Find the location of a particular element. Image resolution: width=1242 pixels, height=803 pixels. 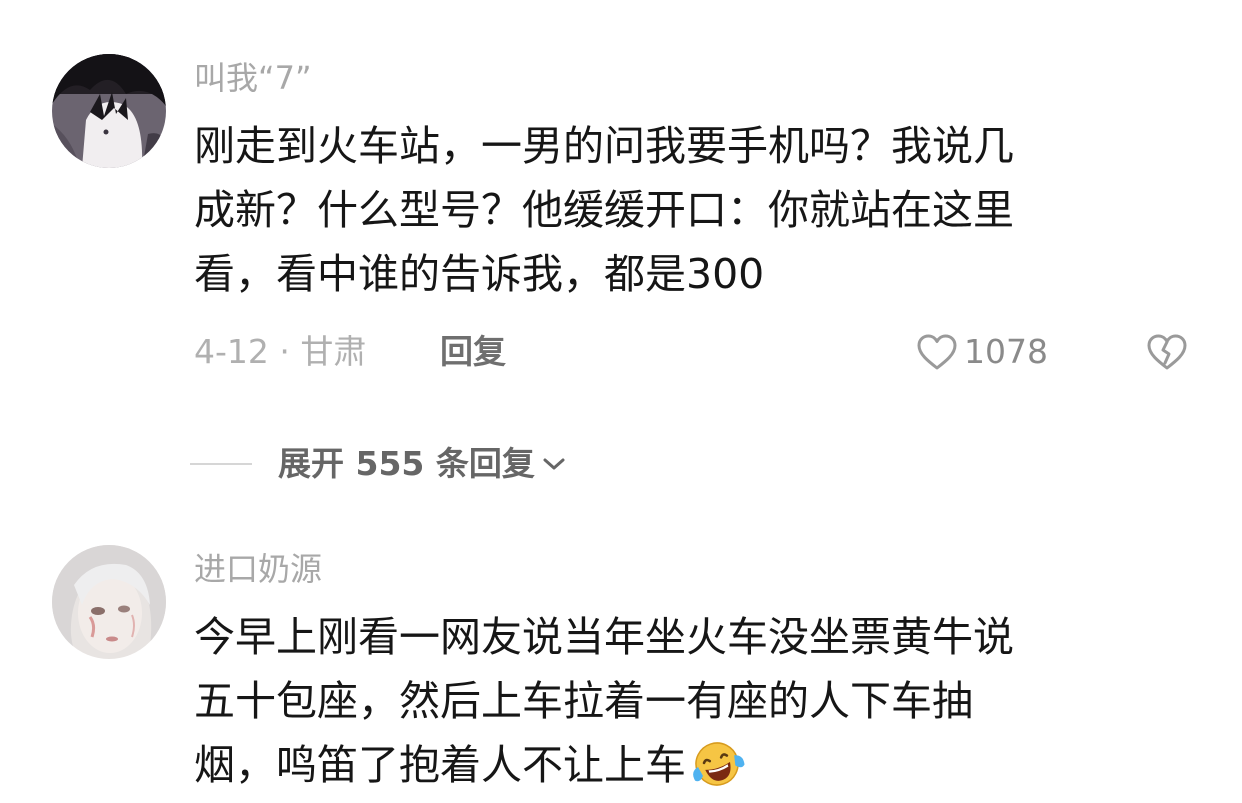

comment-text-line: 看，看中谁的告诉我，都是300 is located at coordinates (479, 274).